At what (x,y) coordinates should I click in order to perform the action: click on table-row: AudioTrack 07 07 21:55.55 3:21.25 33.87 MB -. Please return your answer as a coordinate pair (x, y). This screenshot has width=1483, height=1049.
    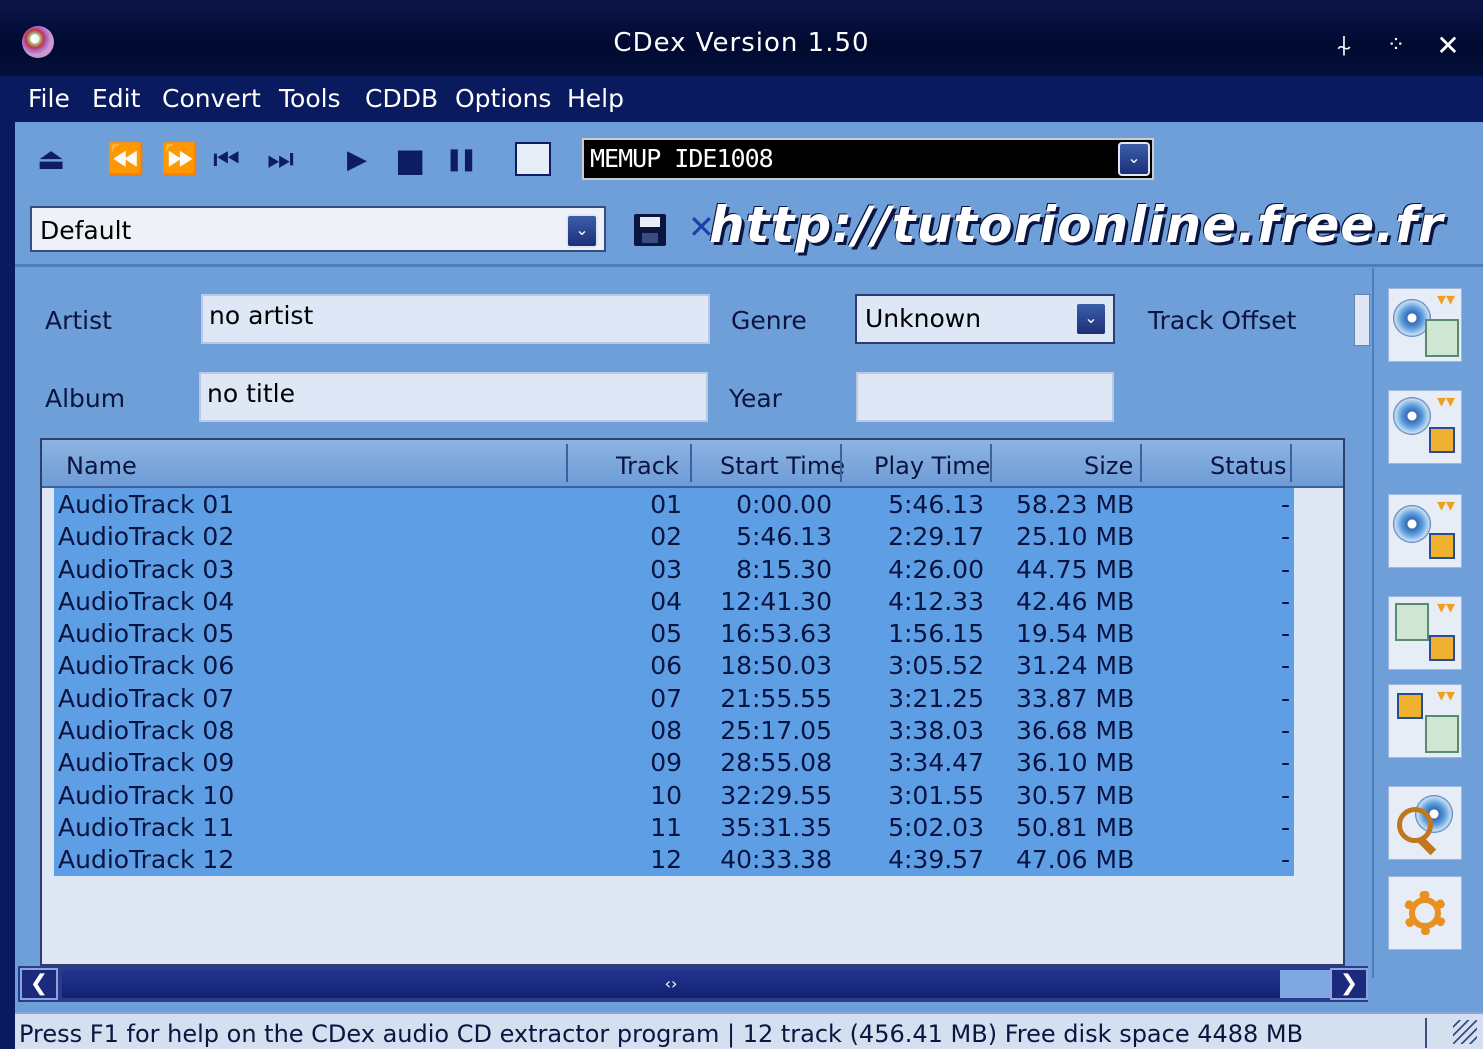
    Looking at the image, I should click on (674, 698).